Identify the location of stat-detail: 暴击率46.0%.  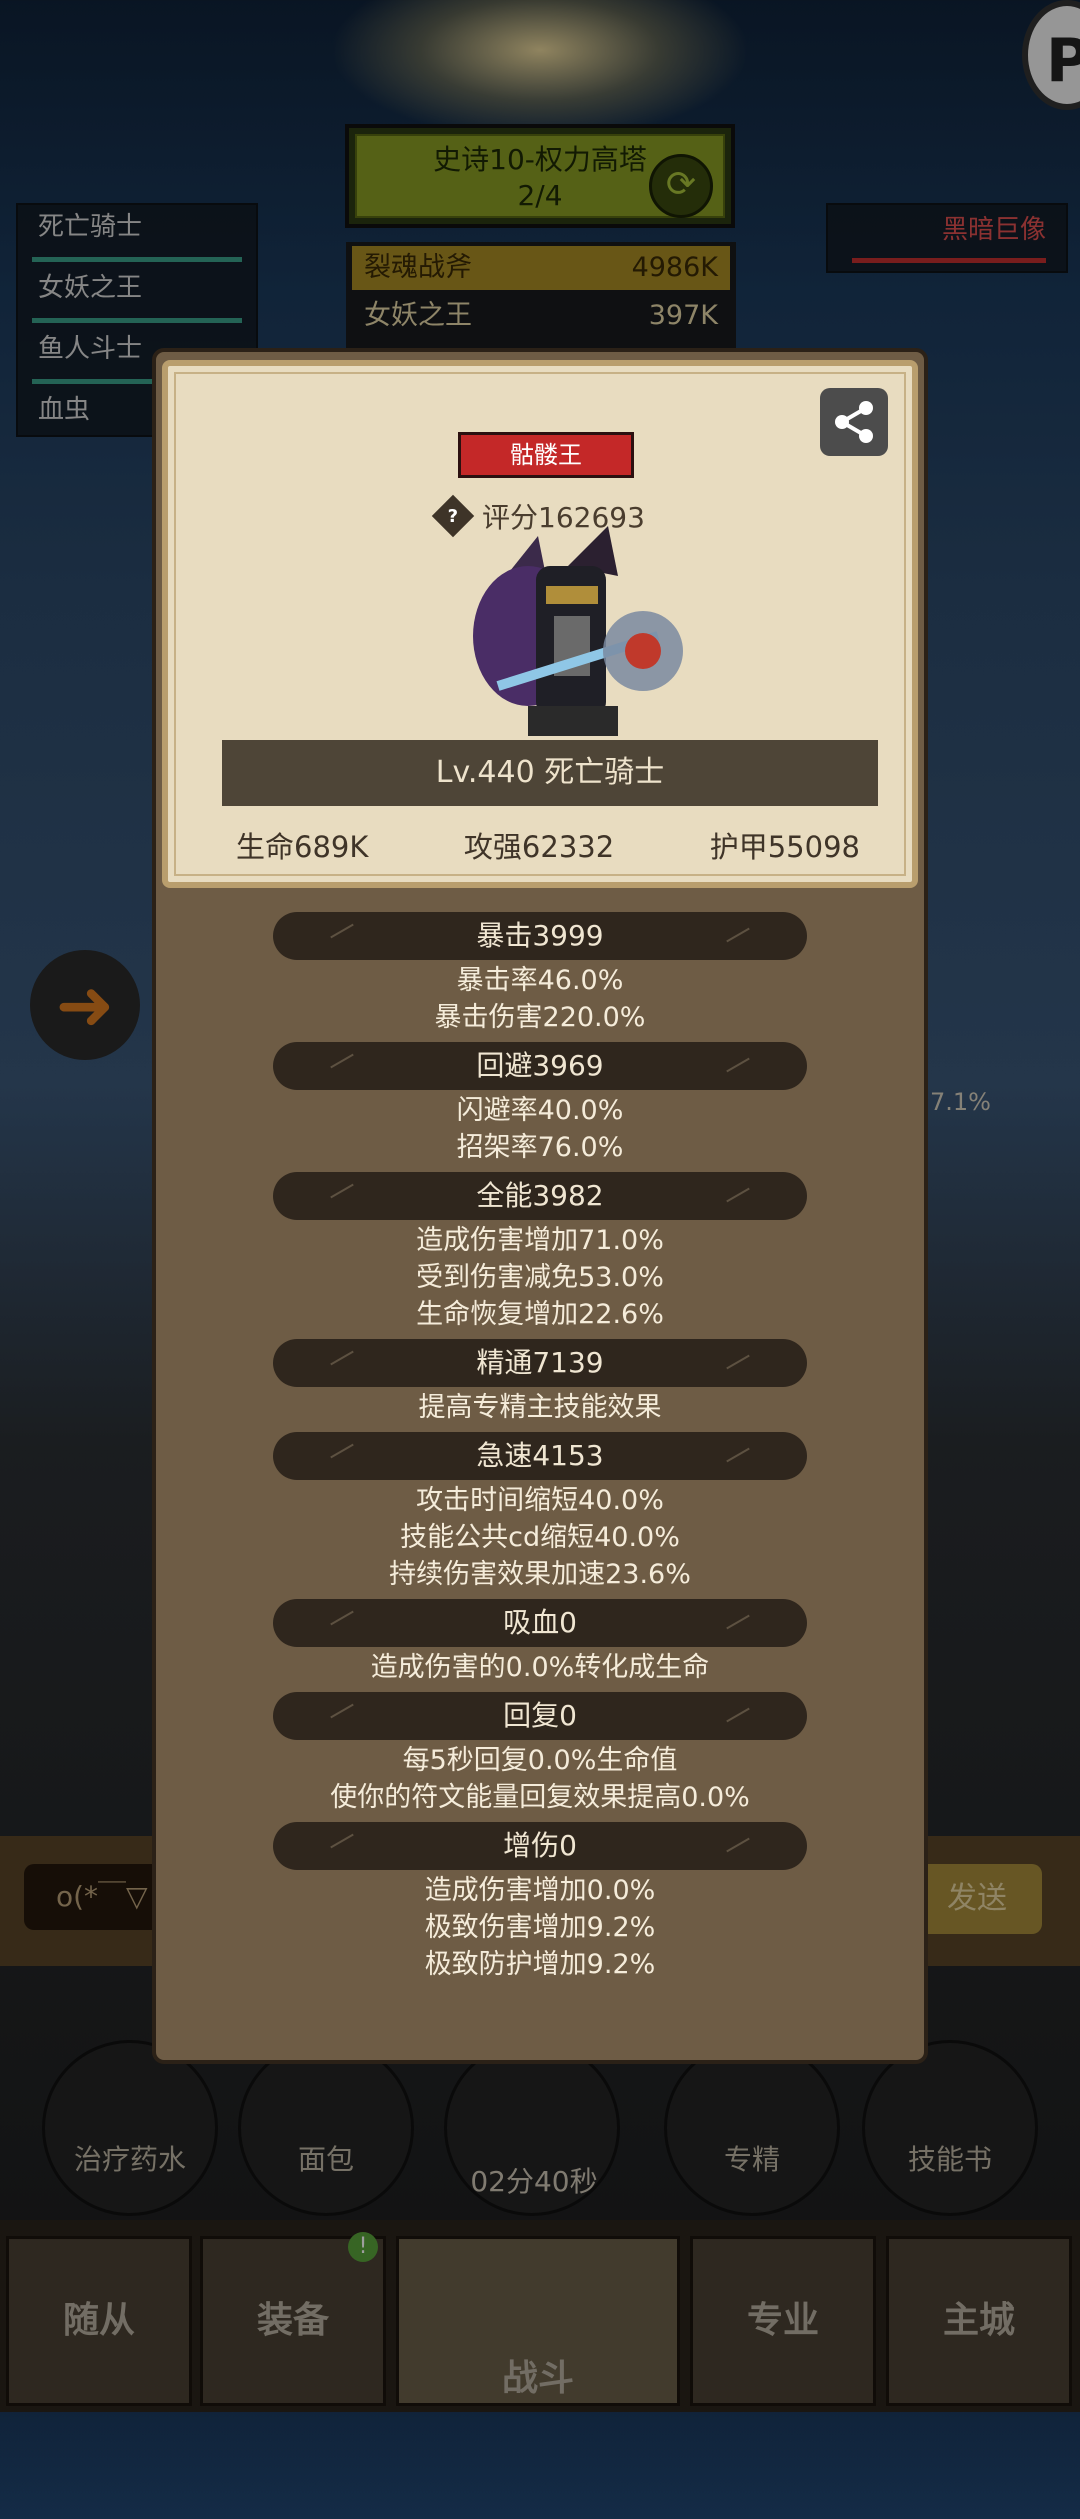
(540, 980).